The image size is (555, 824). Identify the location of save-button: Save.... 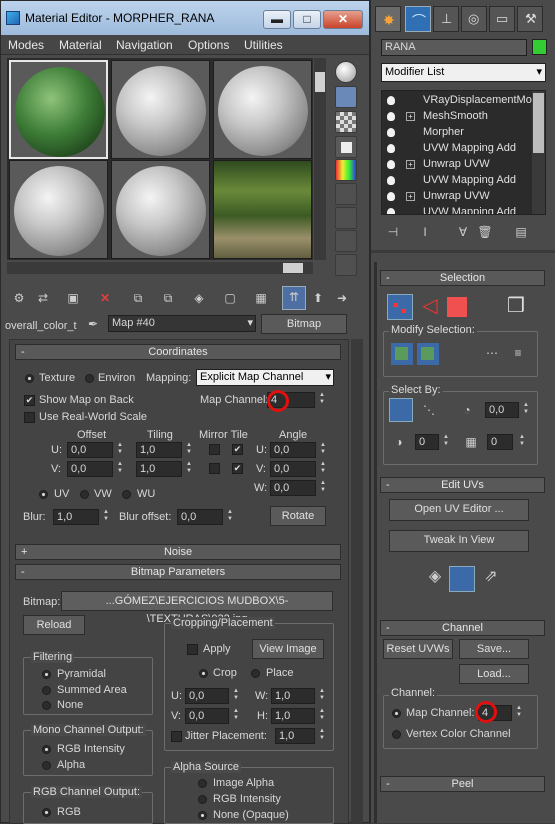
(494, 649).